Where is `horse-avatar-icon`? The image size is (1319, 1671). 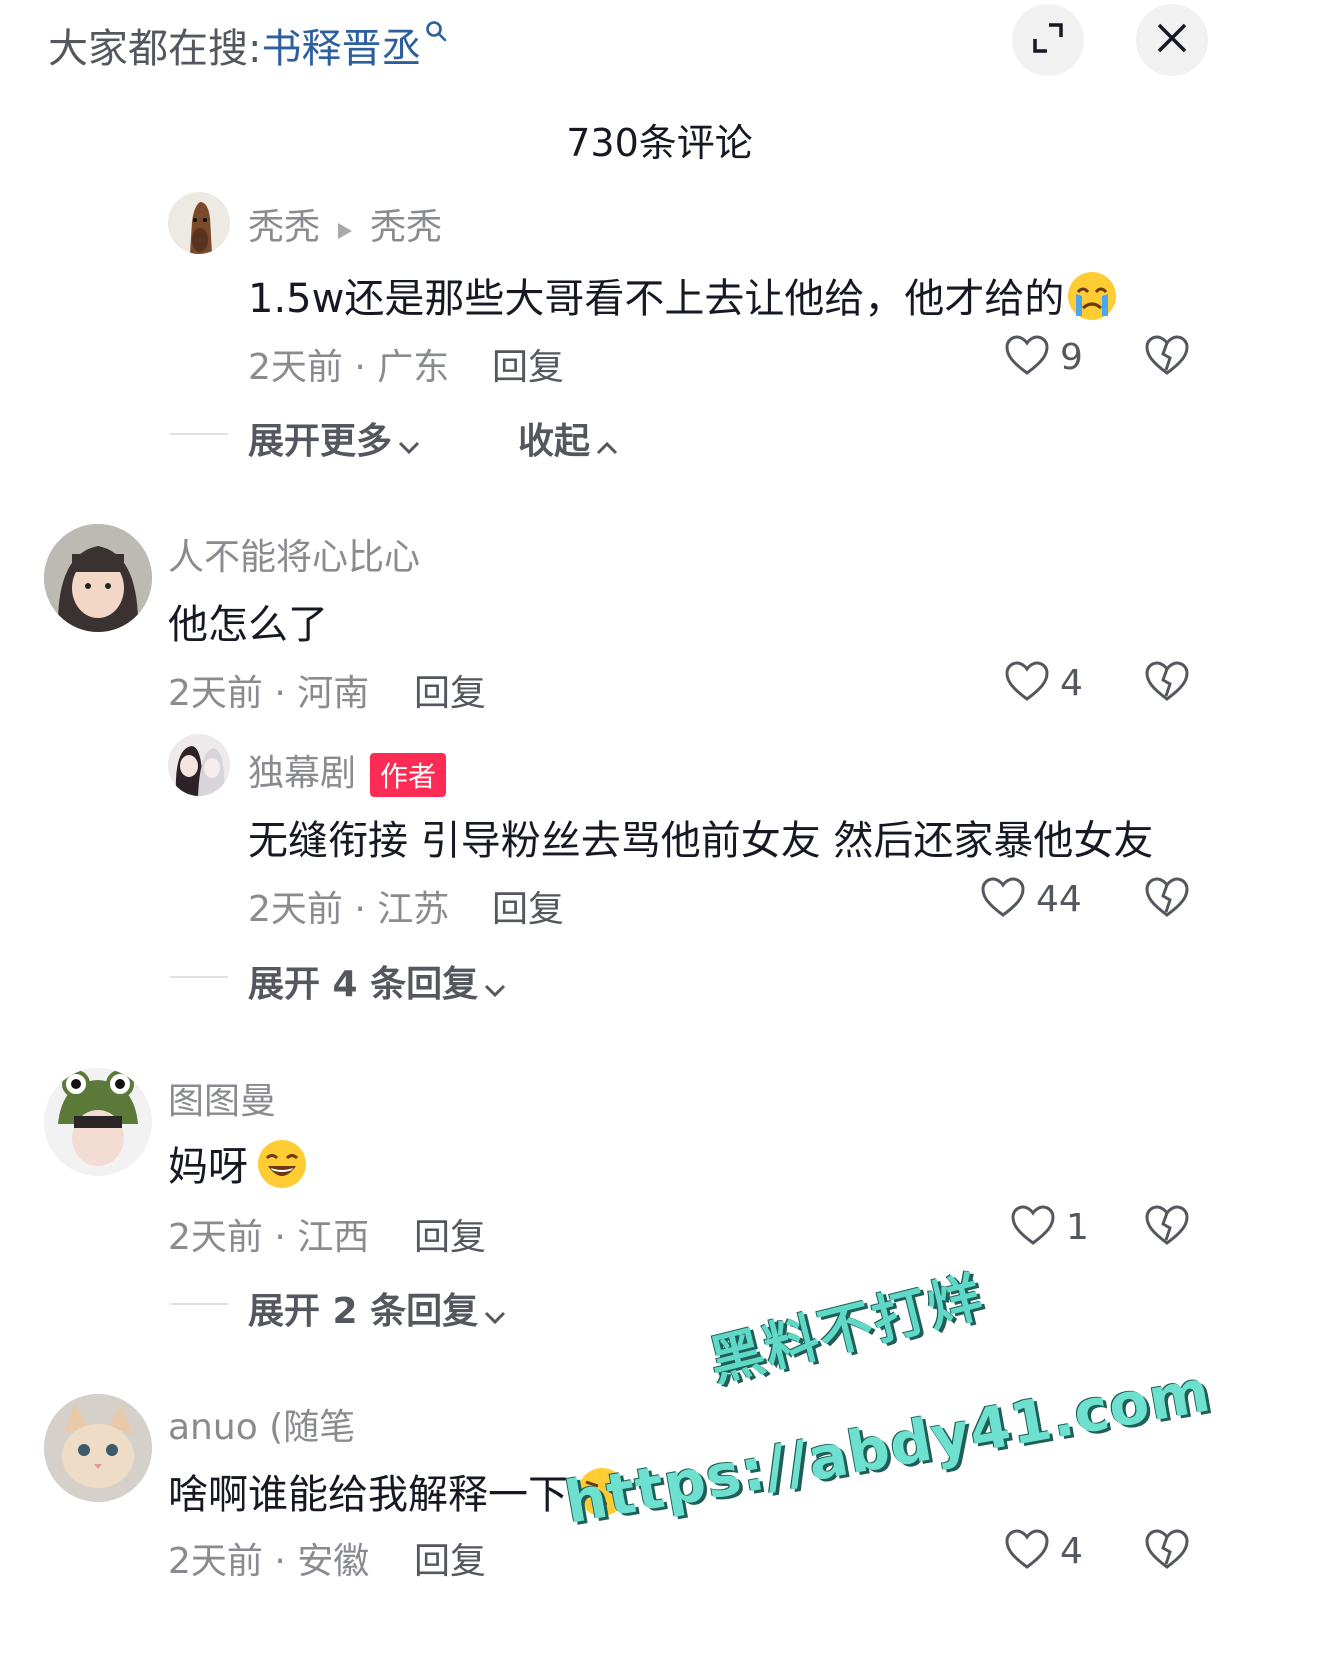
horse-avatar-icon is located at coordinates (199, 223).